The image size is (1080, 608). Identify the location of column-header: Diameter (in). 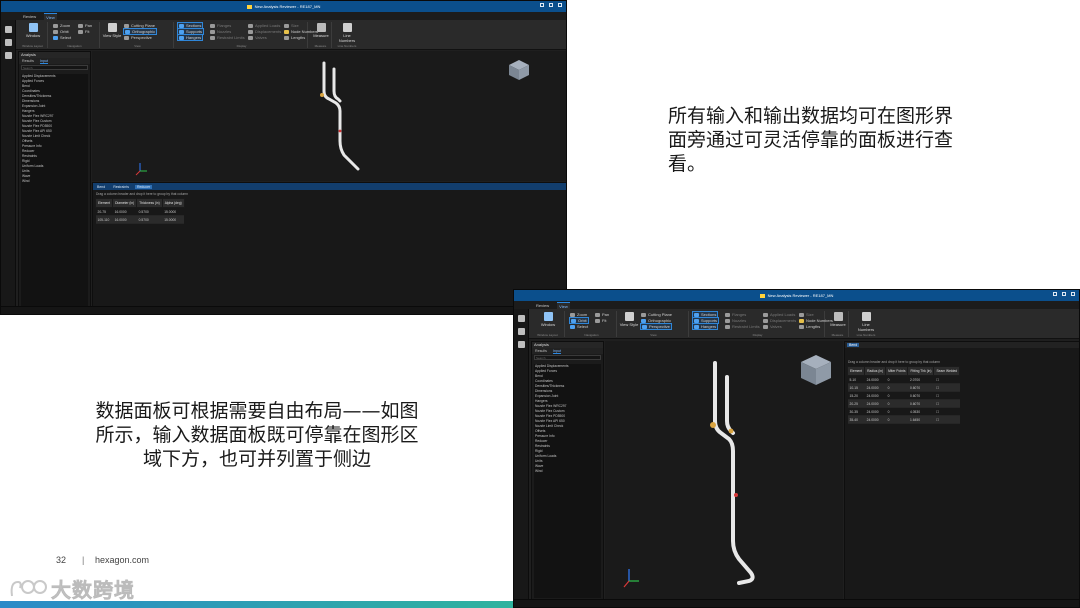
(125, 203).